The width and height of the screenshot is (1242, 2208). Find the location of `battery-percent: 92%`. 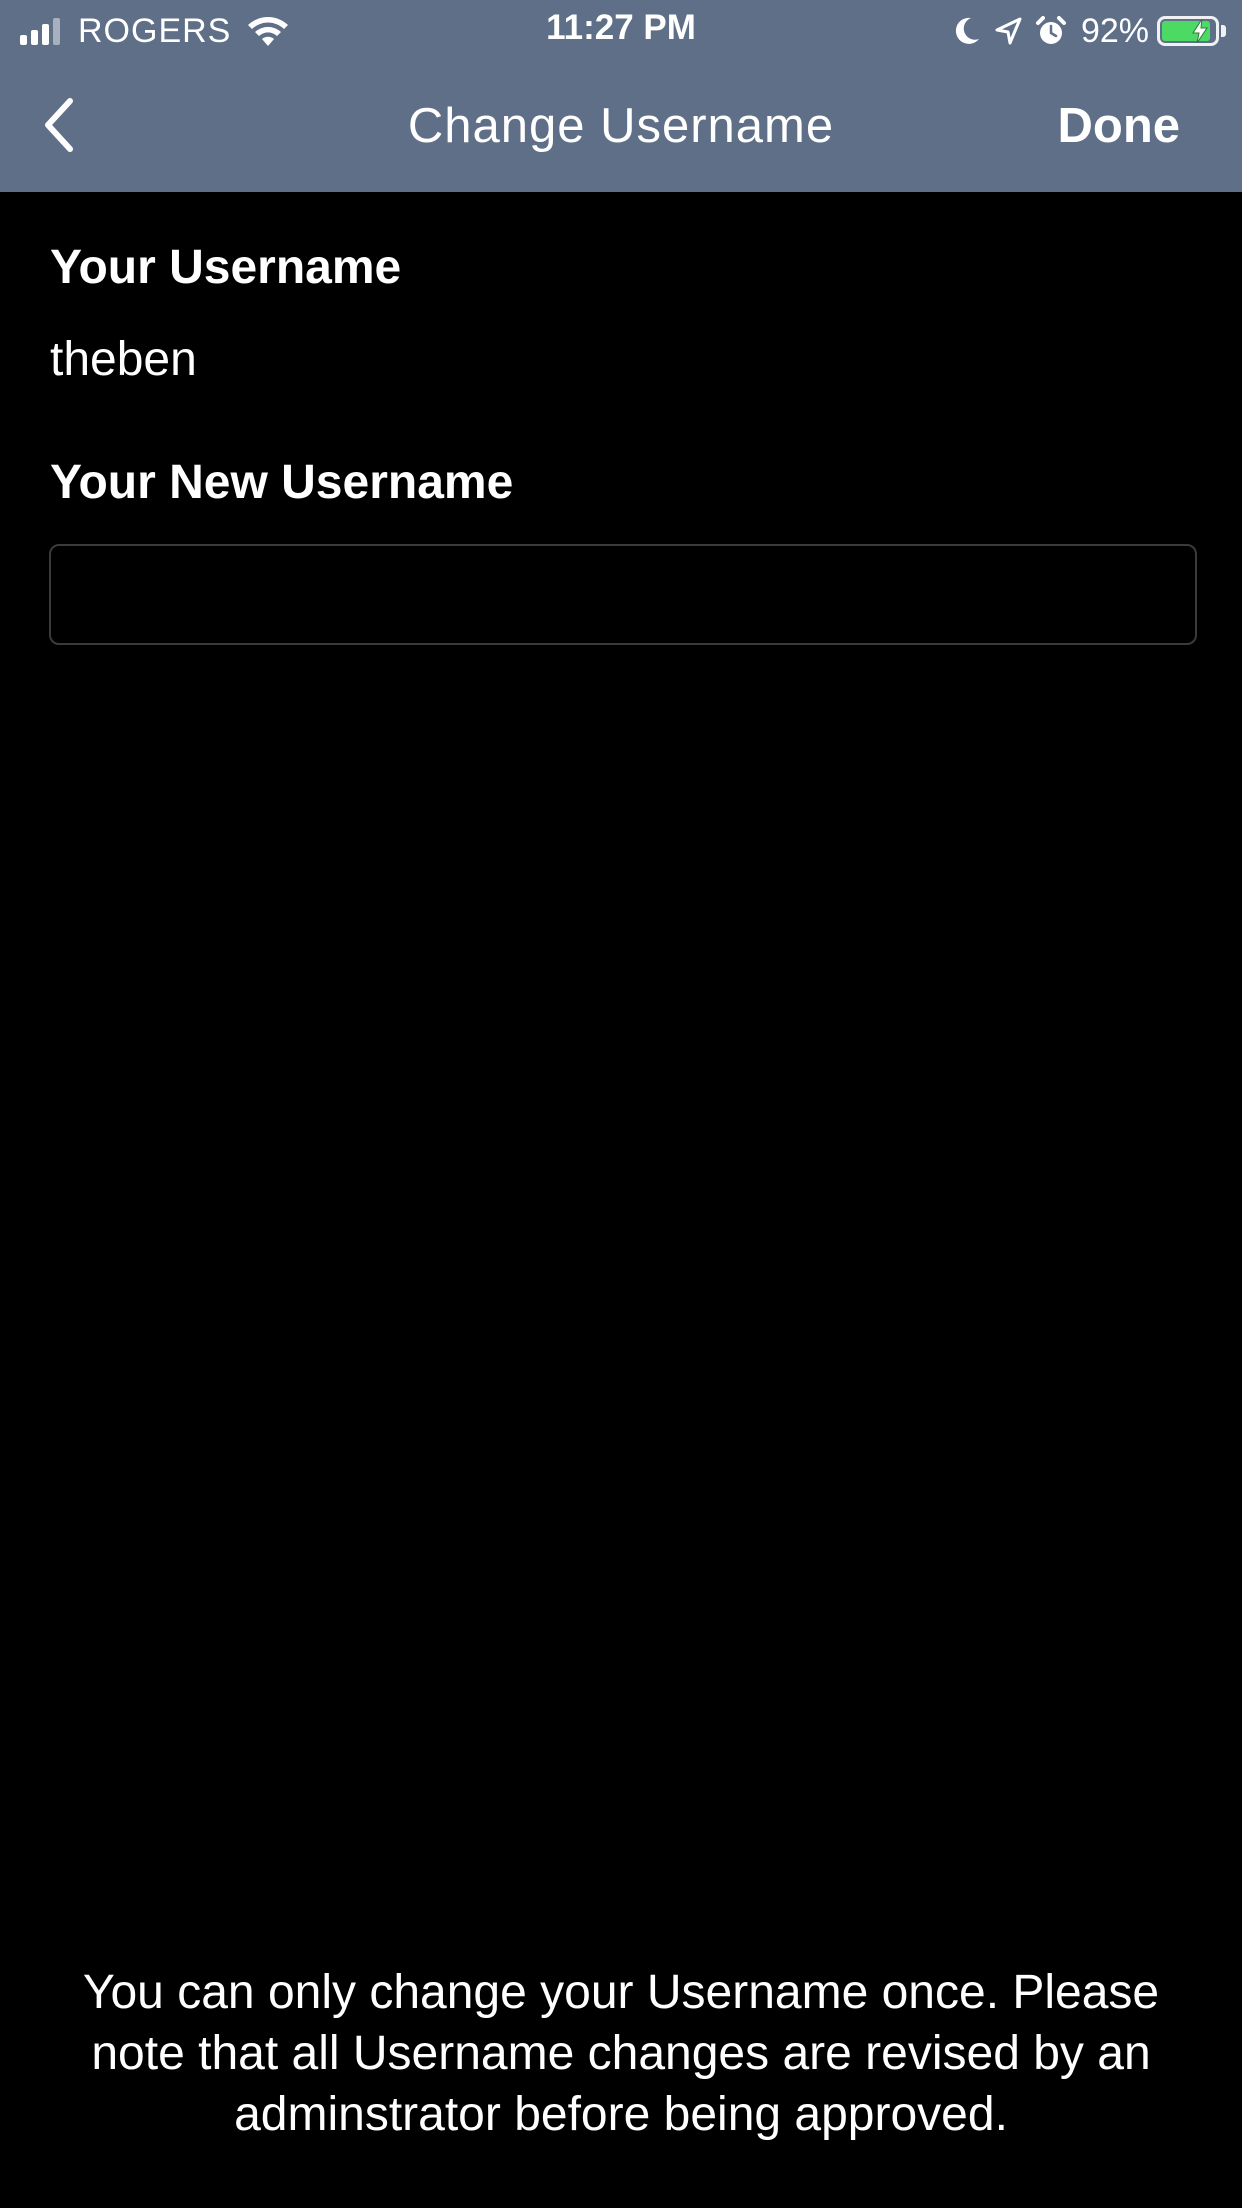

battery-percent: 92% is located at coordinates (1114, 30).